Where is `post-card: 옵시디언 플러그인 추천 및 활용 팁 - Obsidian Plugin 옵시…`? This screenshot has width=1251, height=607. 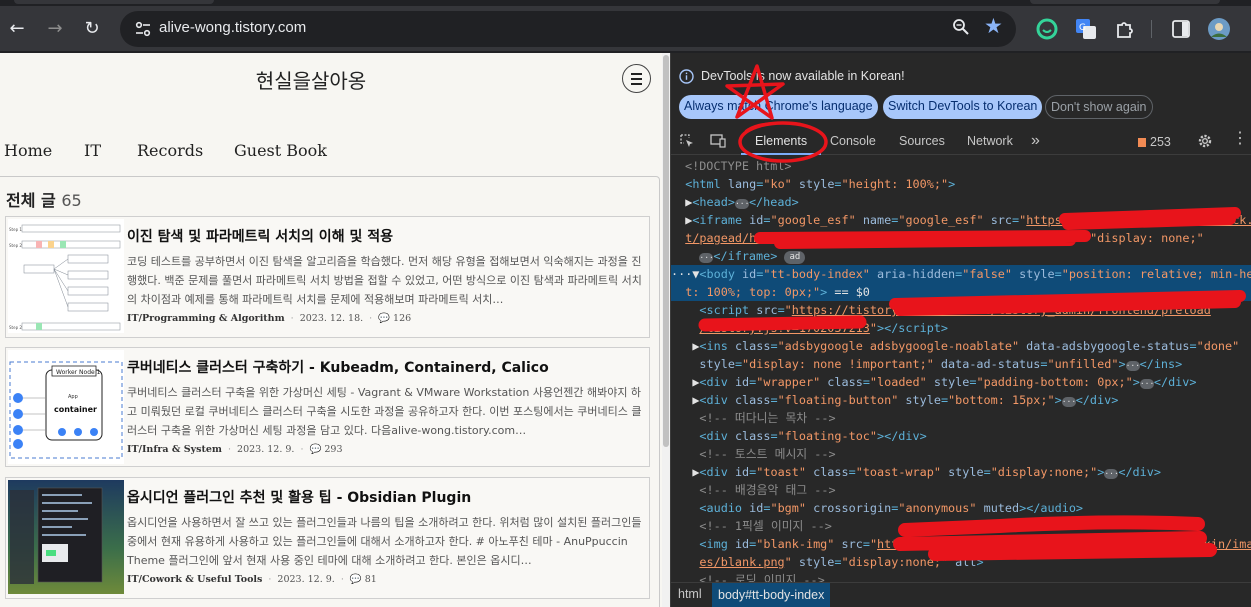 post-card: 옵시디언 플러그인 추천 및 활용 팁 - Obsidian Plugin 옵시… is located at coordinates (327, 538).